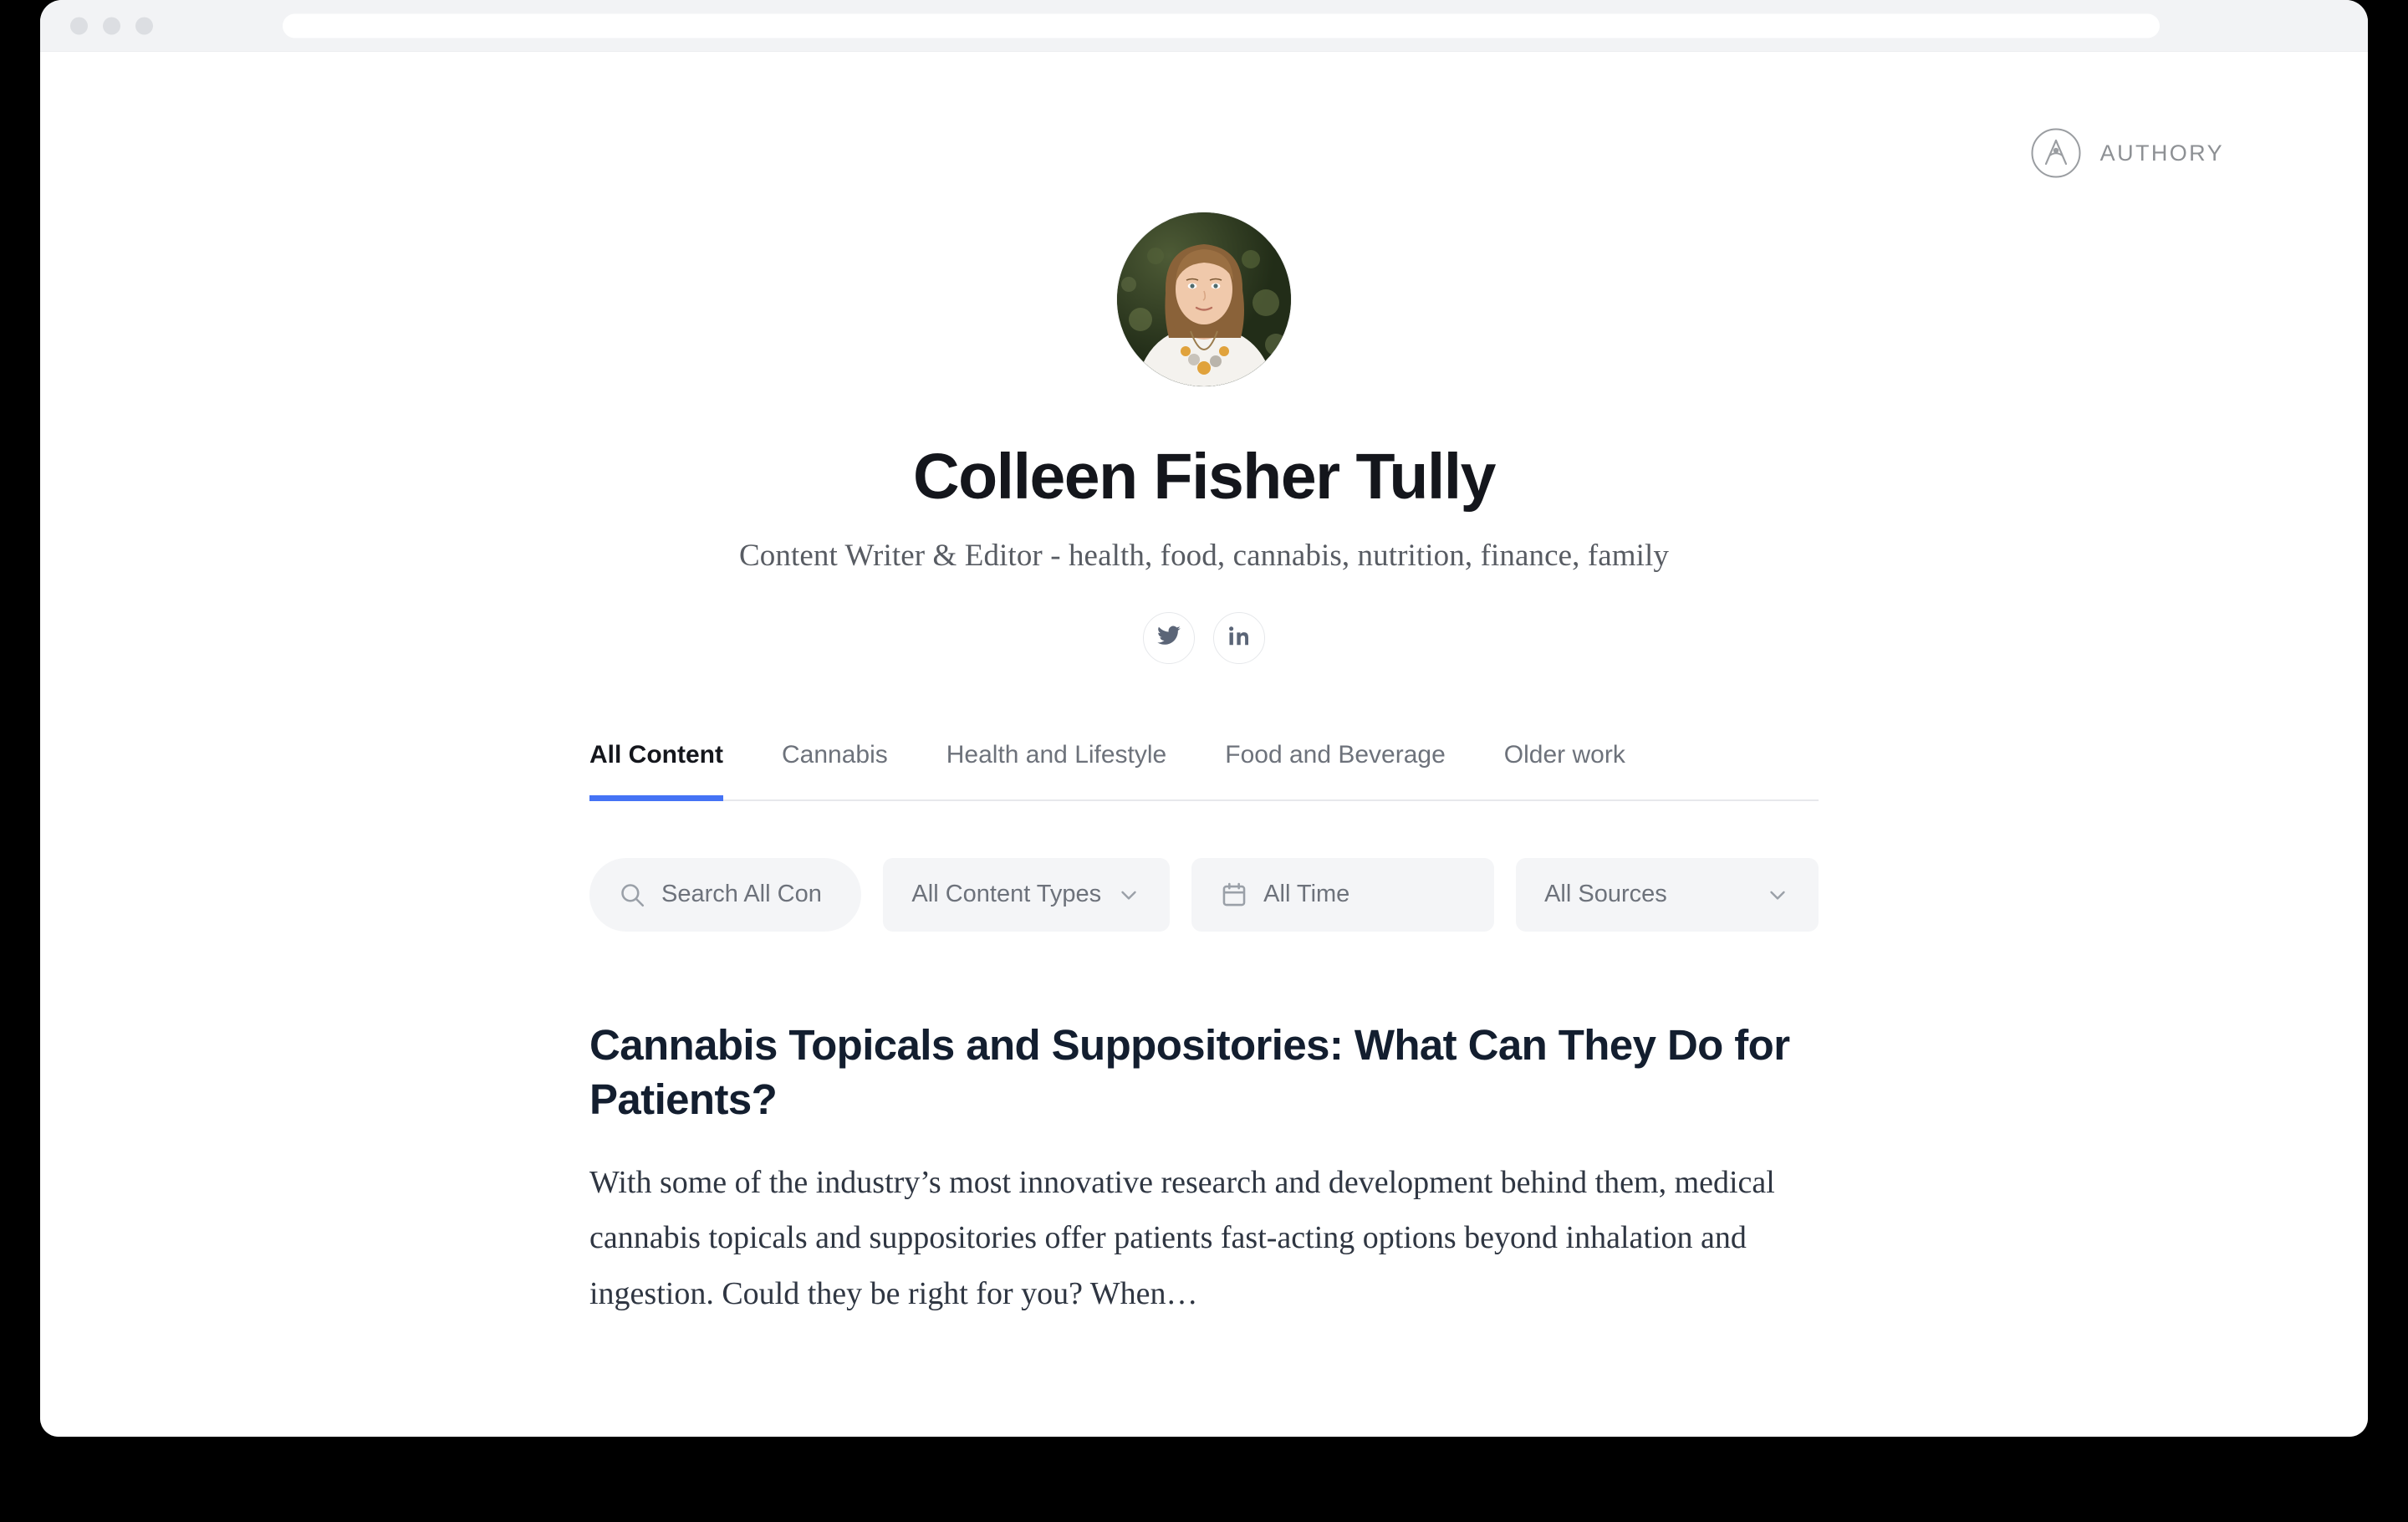 This screenshot has width=2408, height=1522. Describe the element at coordinates (1056, 754) in the screenshot. I see `tab-label: Health and Lifestyle` at that location.